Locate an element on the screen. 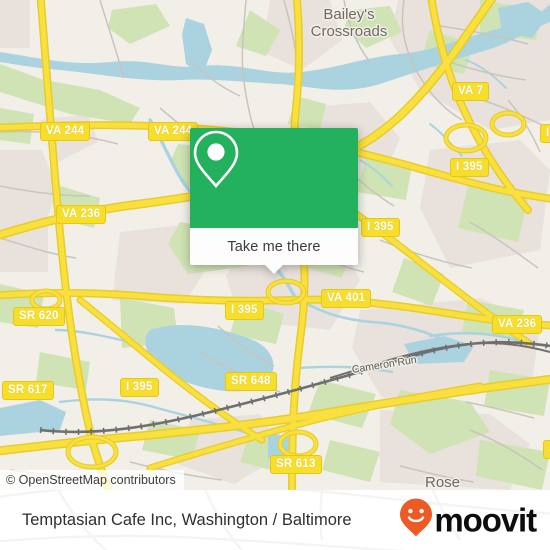  take-me-there-label: Take me there is located at coordinates (274, 246).